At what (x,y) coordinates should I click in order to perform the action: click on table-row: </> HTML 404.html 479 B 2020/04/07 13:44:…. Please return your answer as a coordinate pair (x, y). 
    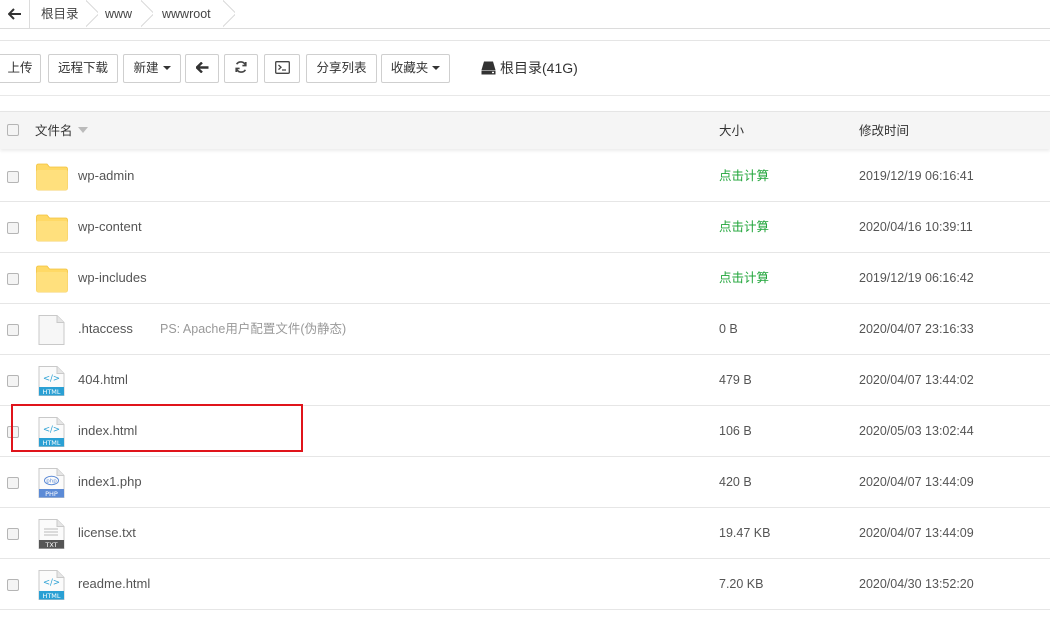
    Looking at the image, I should click on (525, 380).